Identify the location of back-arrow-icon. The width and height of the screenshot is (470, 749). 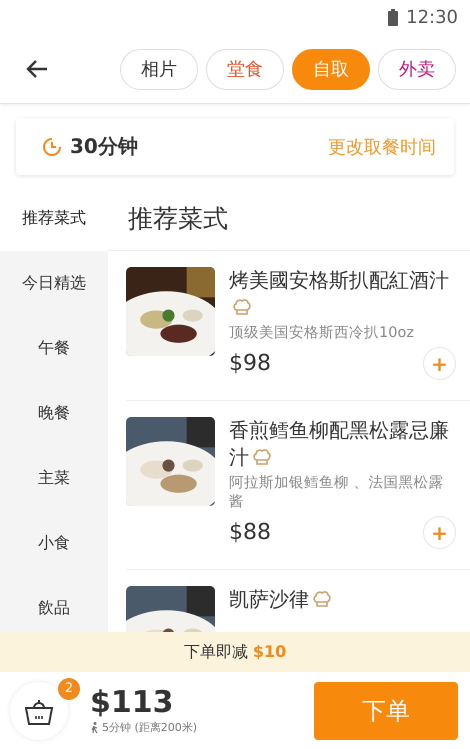
(37, 69).